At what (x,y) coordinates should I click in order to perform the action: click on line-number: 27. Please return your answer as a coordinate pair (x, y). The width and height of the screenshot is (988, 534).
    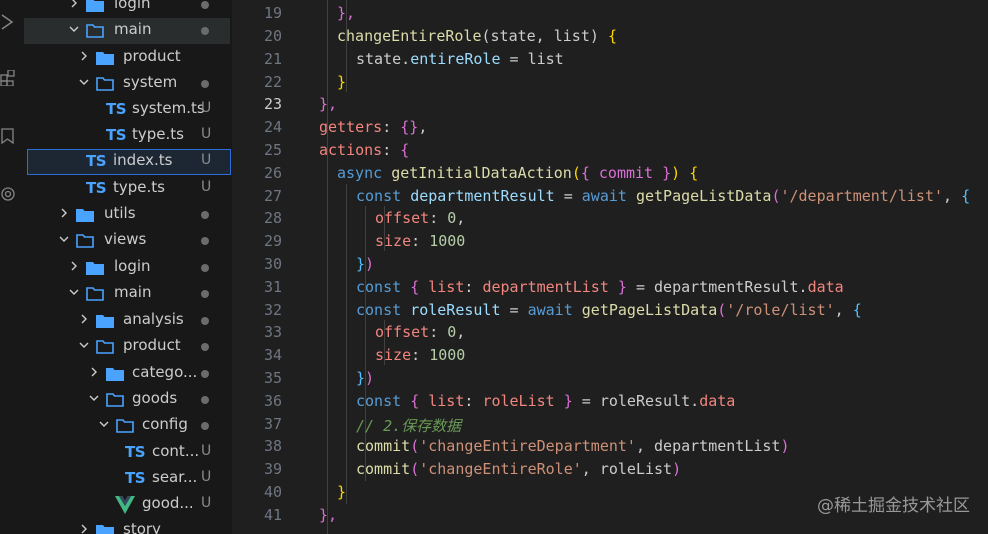
    Looking at the image, I should click on (272, 196).